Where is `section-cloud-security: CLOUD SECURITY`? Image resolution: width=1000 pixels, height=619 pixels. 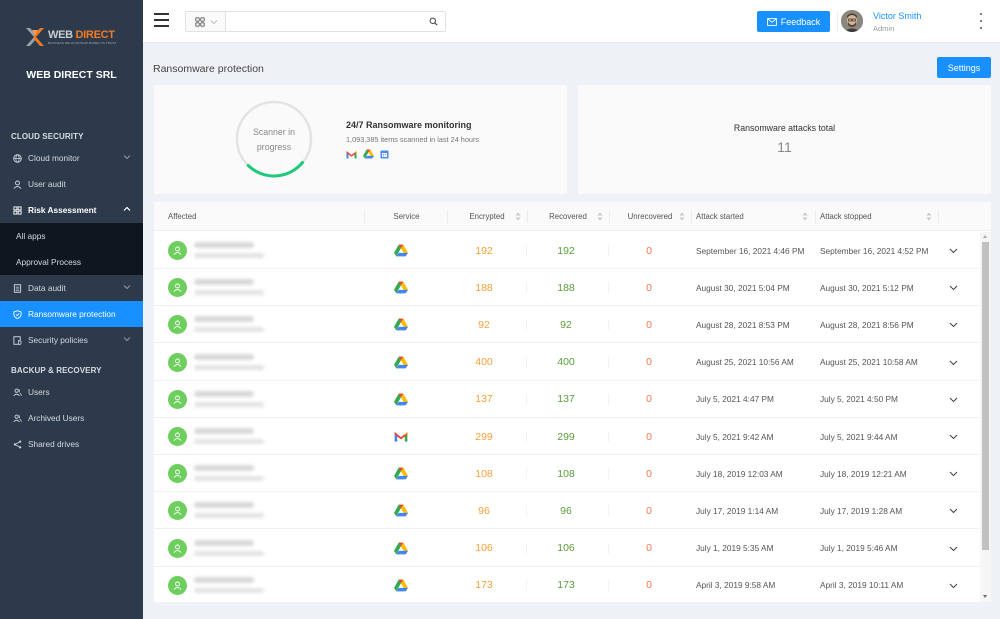 section-cloud-security: CLOUD SECURITY is located at coordinates (47, 136).